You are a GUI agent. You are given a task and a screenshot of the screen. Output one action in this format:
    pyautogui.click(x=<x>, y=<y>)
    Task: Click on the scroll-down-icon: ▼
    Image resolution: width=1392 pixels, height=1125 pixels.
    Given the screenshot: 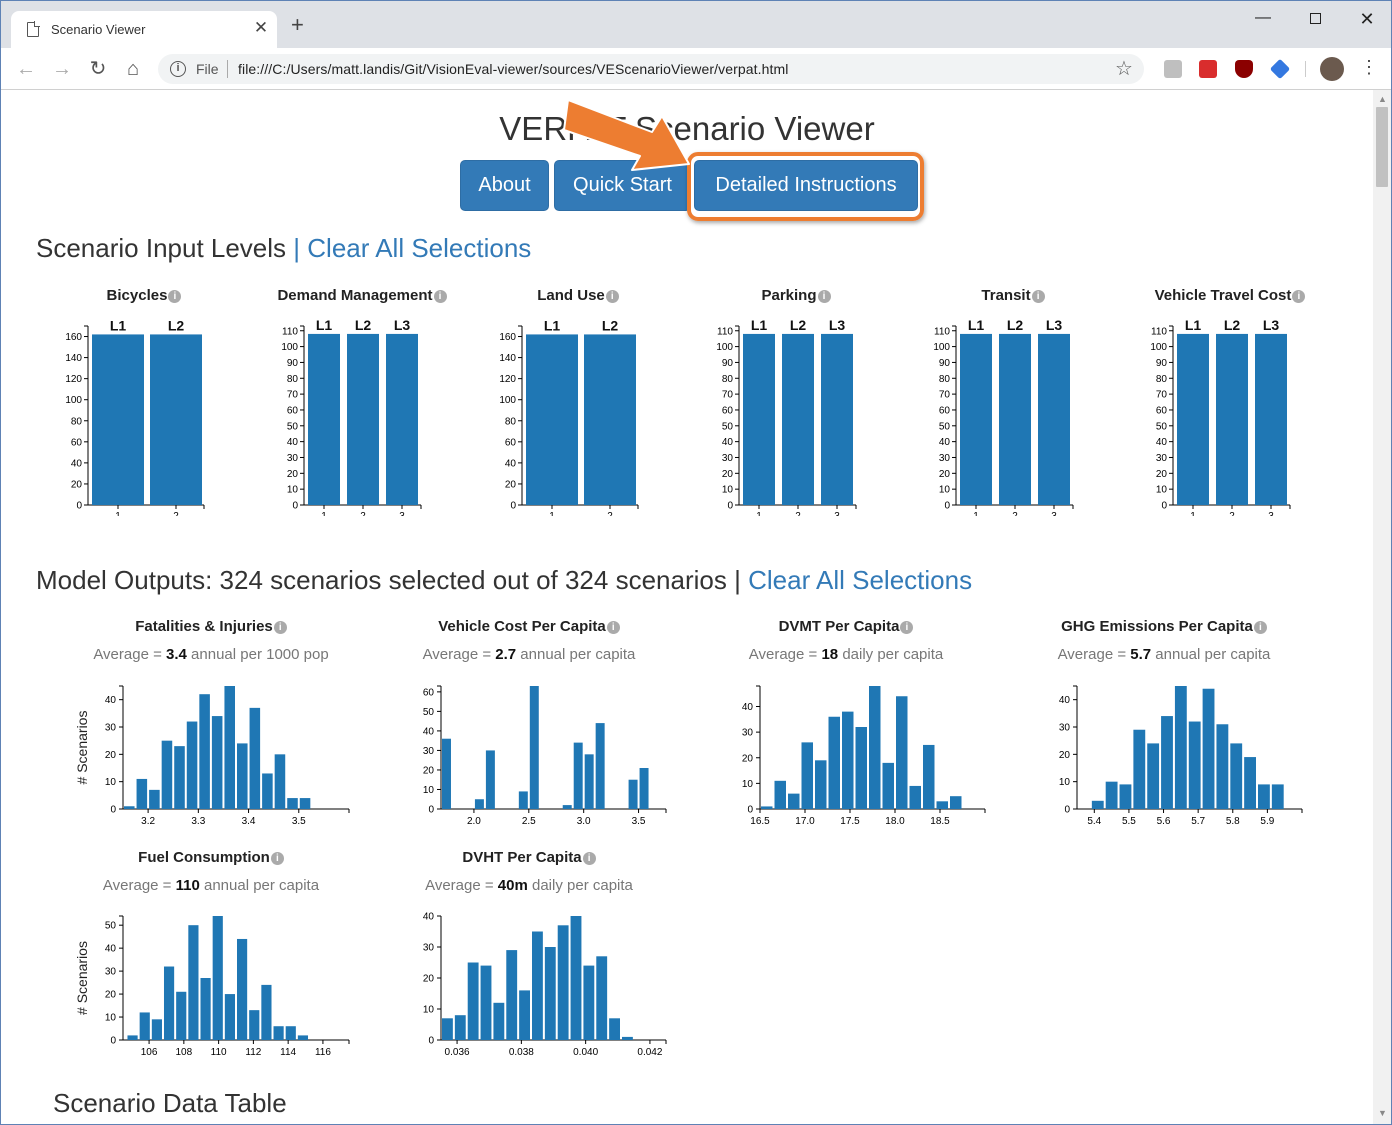 What is the action you would take?
    pyautogui.click(x=1382, y=1113)
    